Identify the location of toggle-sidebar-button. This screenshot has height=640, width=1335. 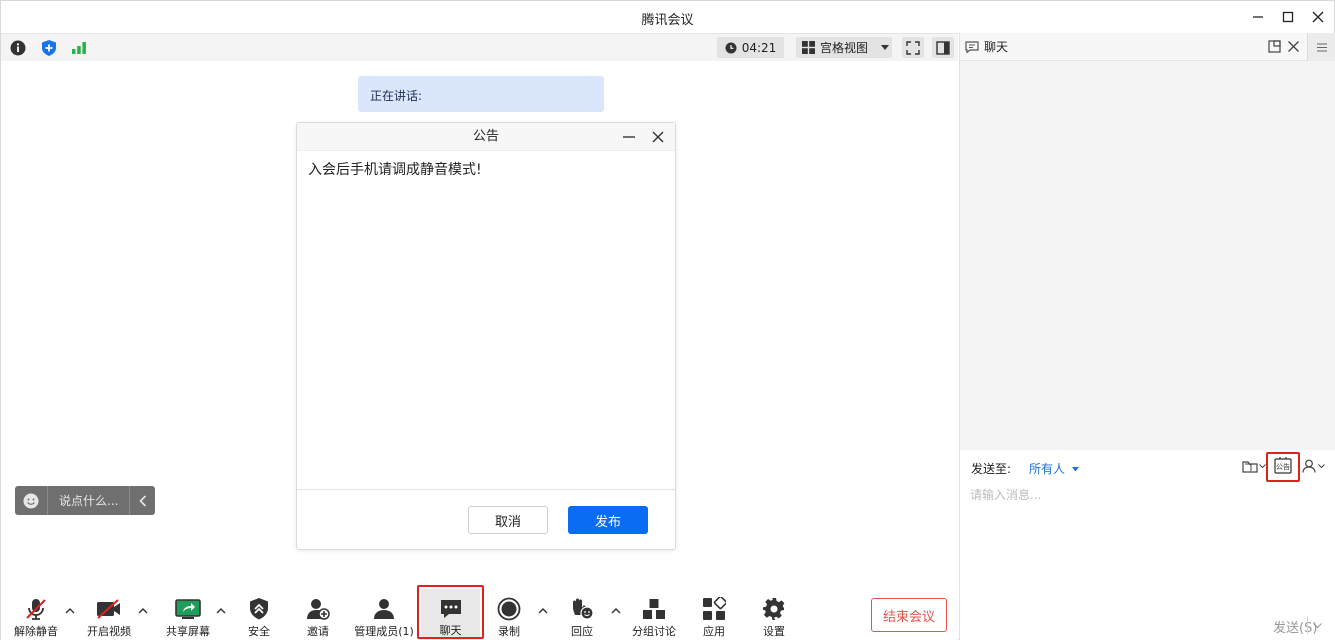
(943, 47).